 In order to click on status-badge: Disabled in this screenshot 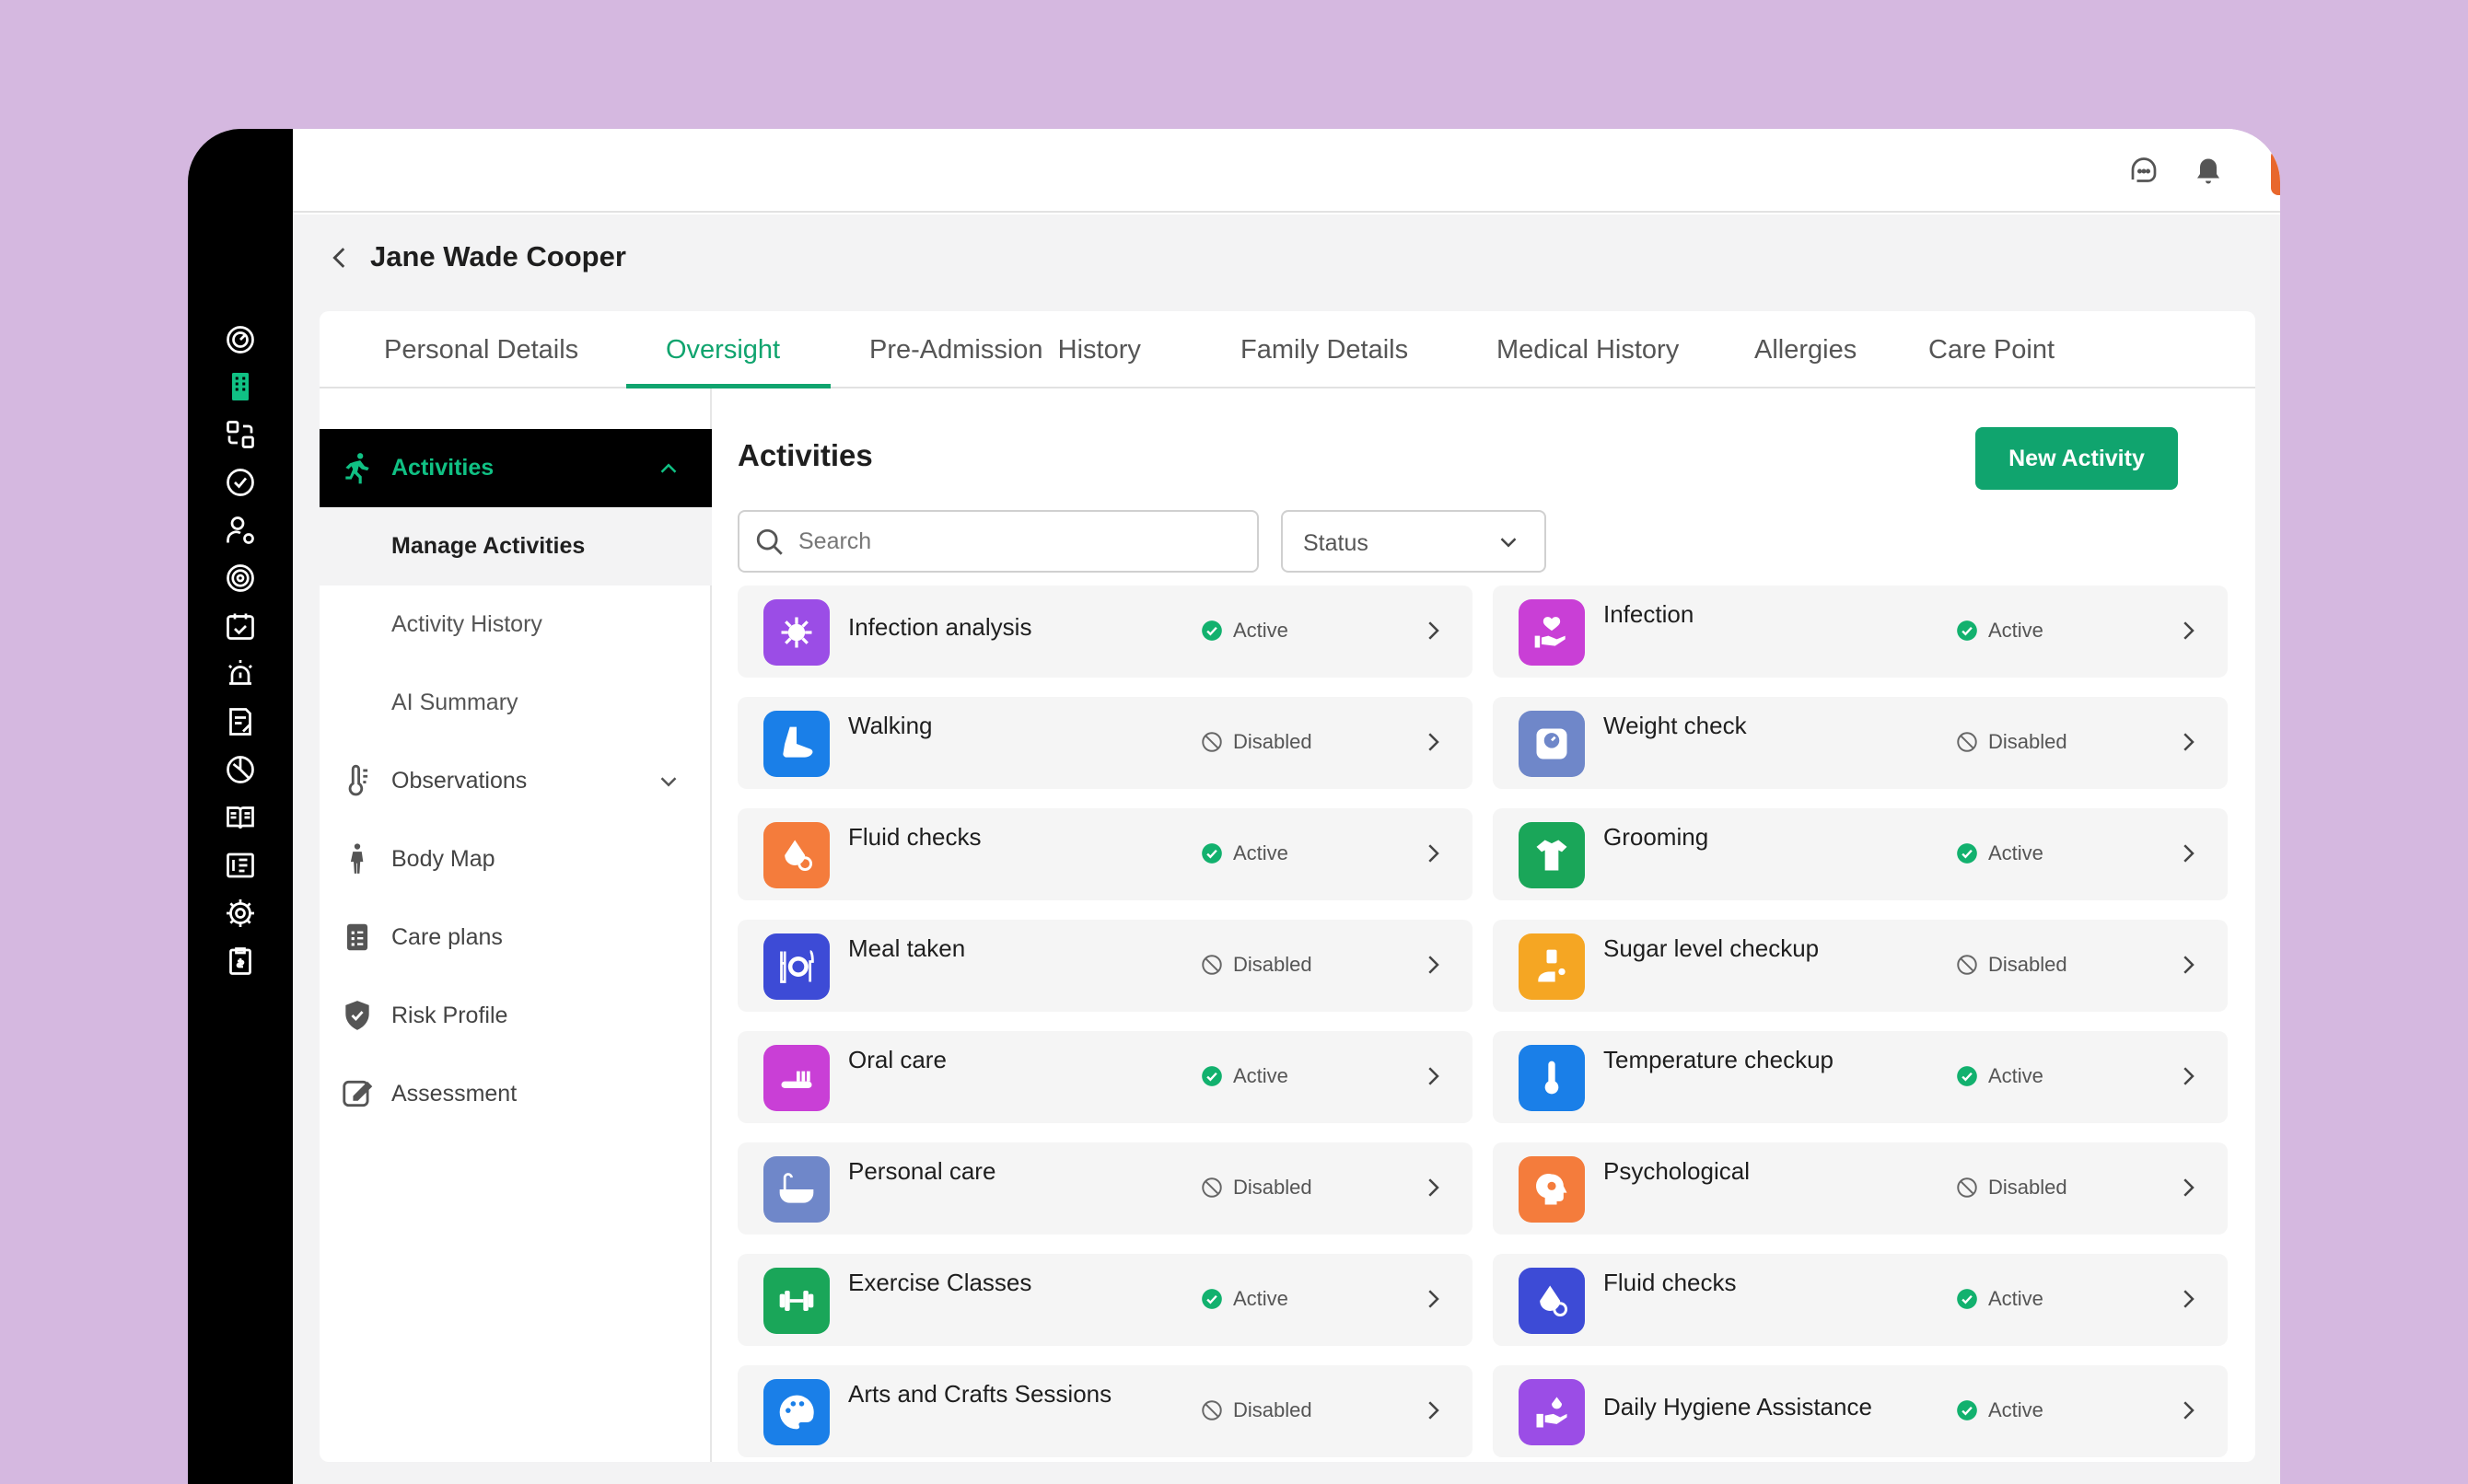, I will do `click(2011, 1188)`.